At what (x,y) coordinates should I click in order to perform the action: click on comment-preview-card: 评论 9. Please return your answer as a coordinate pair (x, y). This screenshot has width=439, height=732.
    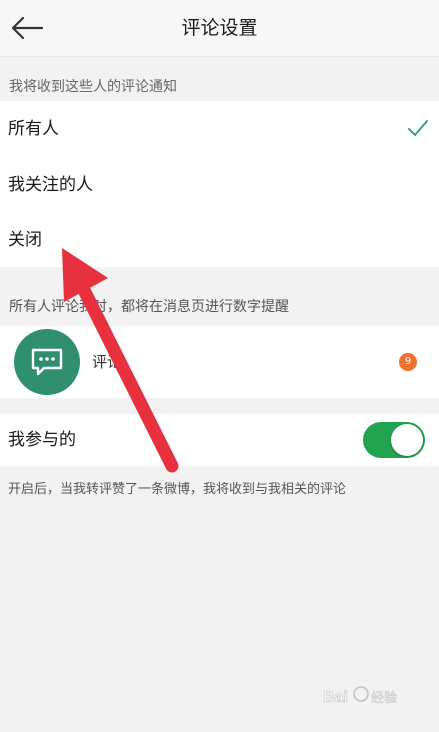
    Looking at the image, I should click on (219, 362).